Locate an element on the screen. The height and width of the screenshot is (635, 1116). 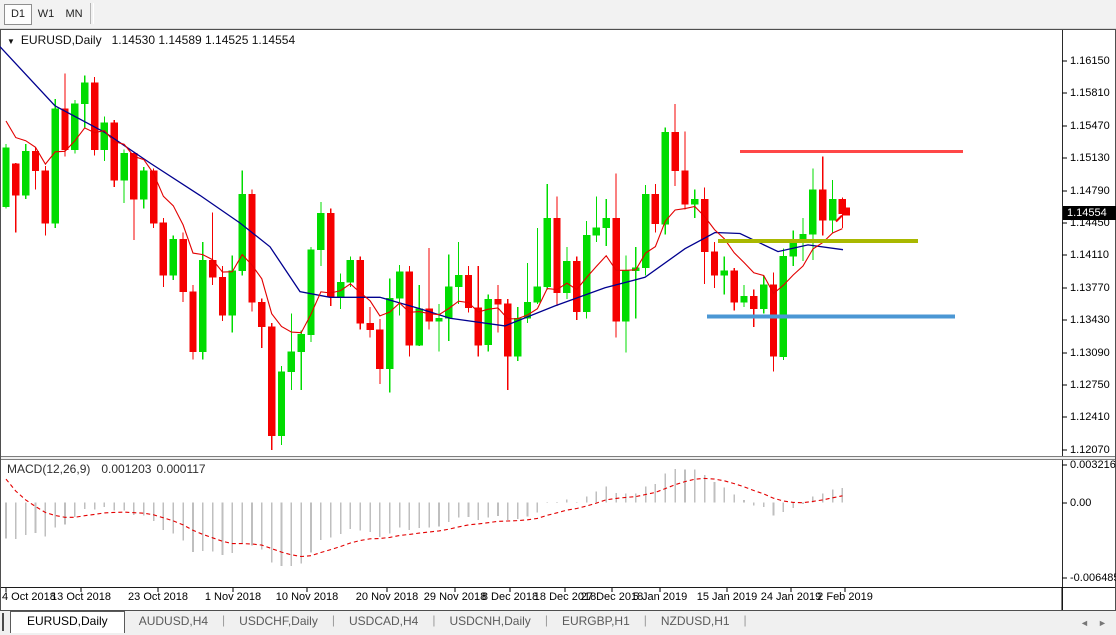
macd-indicator-label: MACD(12,26,9) 0.001203 0.000117 is located at coordinates (109, 469).